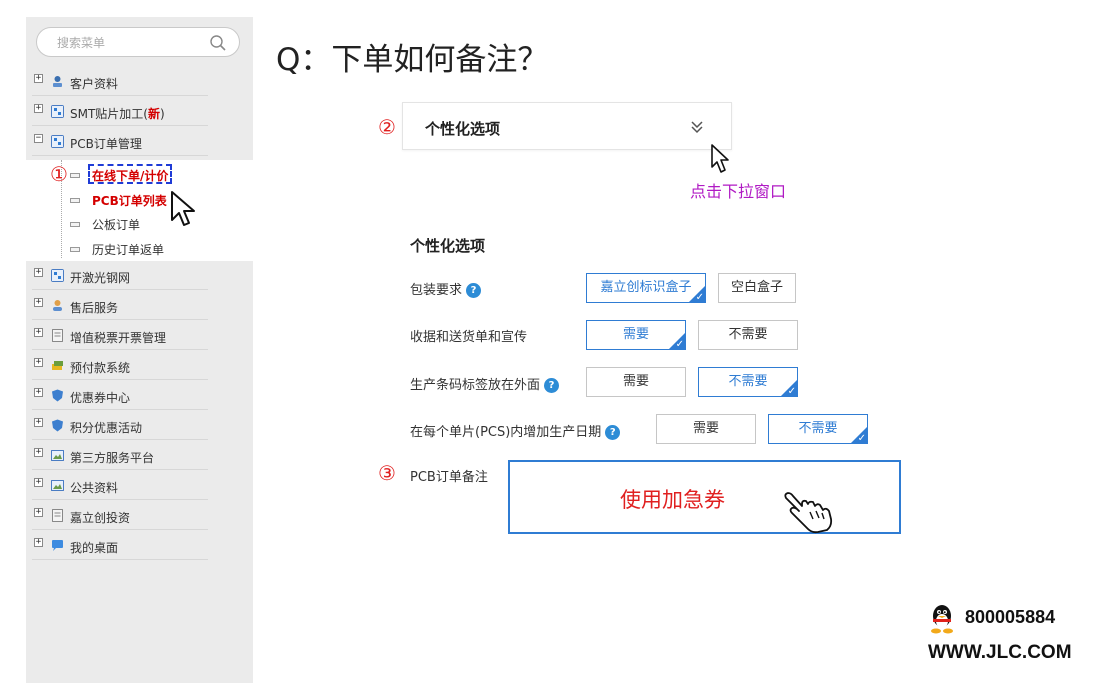 Image resolution: width=1103 pixels, height=690 pixels. What do you see at coordinates (94, 308) in the screenshot?
I see `sidebar-item-label: 售后服务` at bounding box center [94, 308].